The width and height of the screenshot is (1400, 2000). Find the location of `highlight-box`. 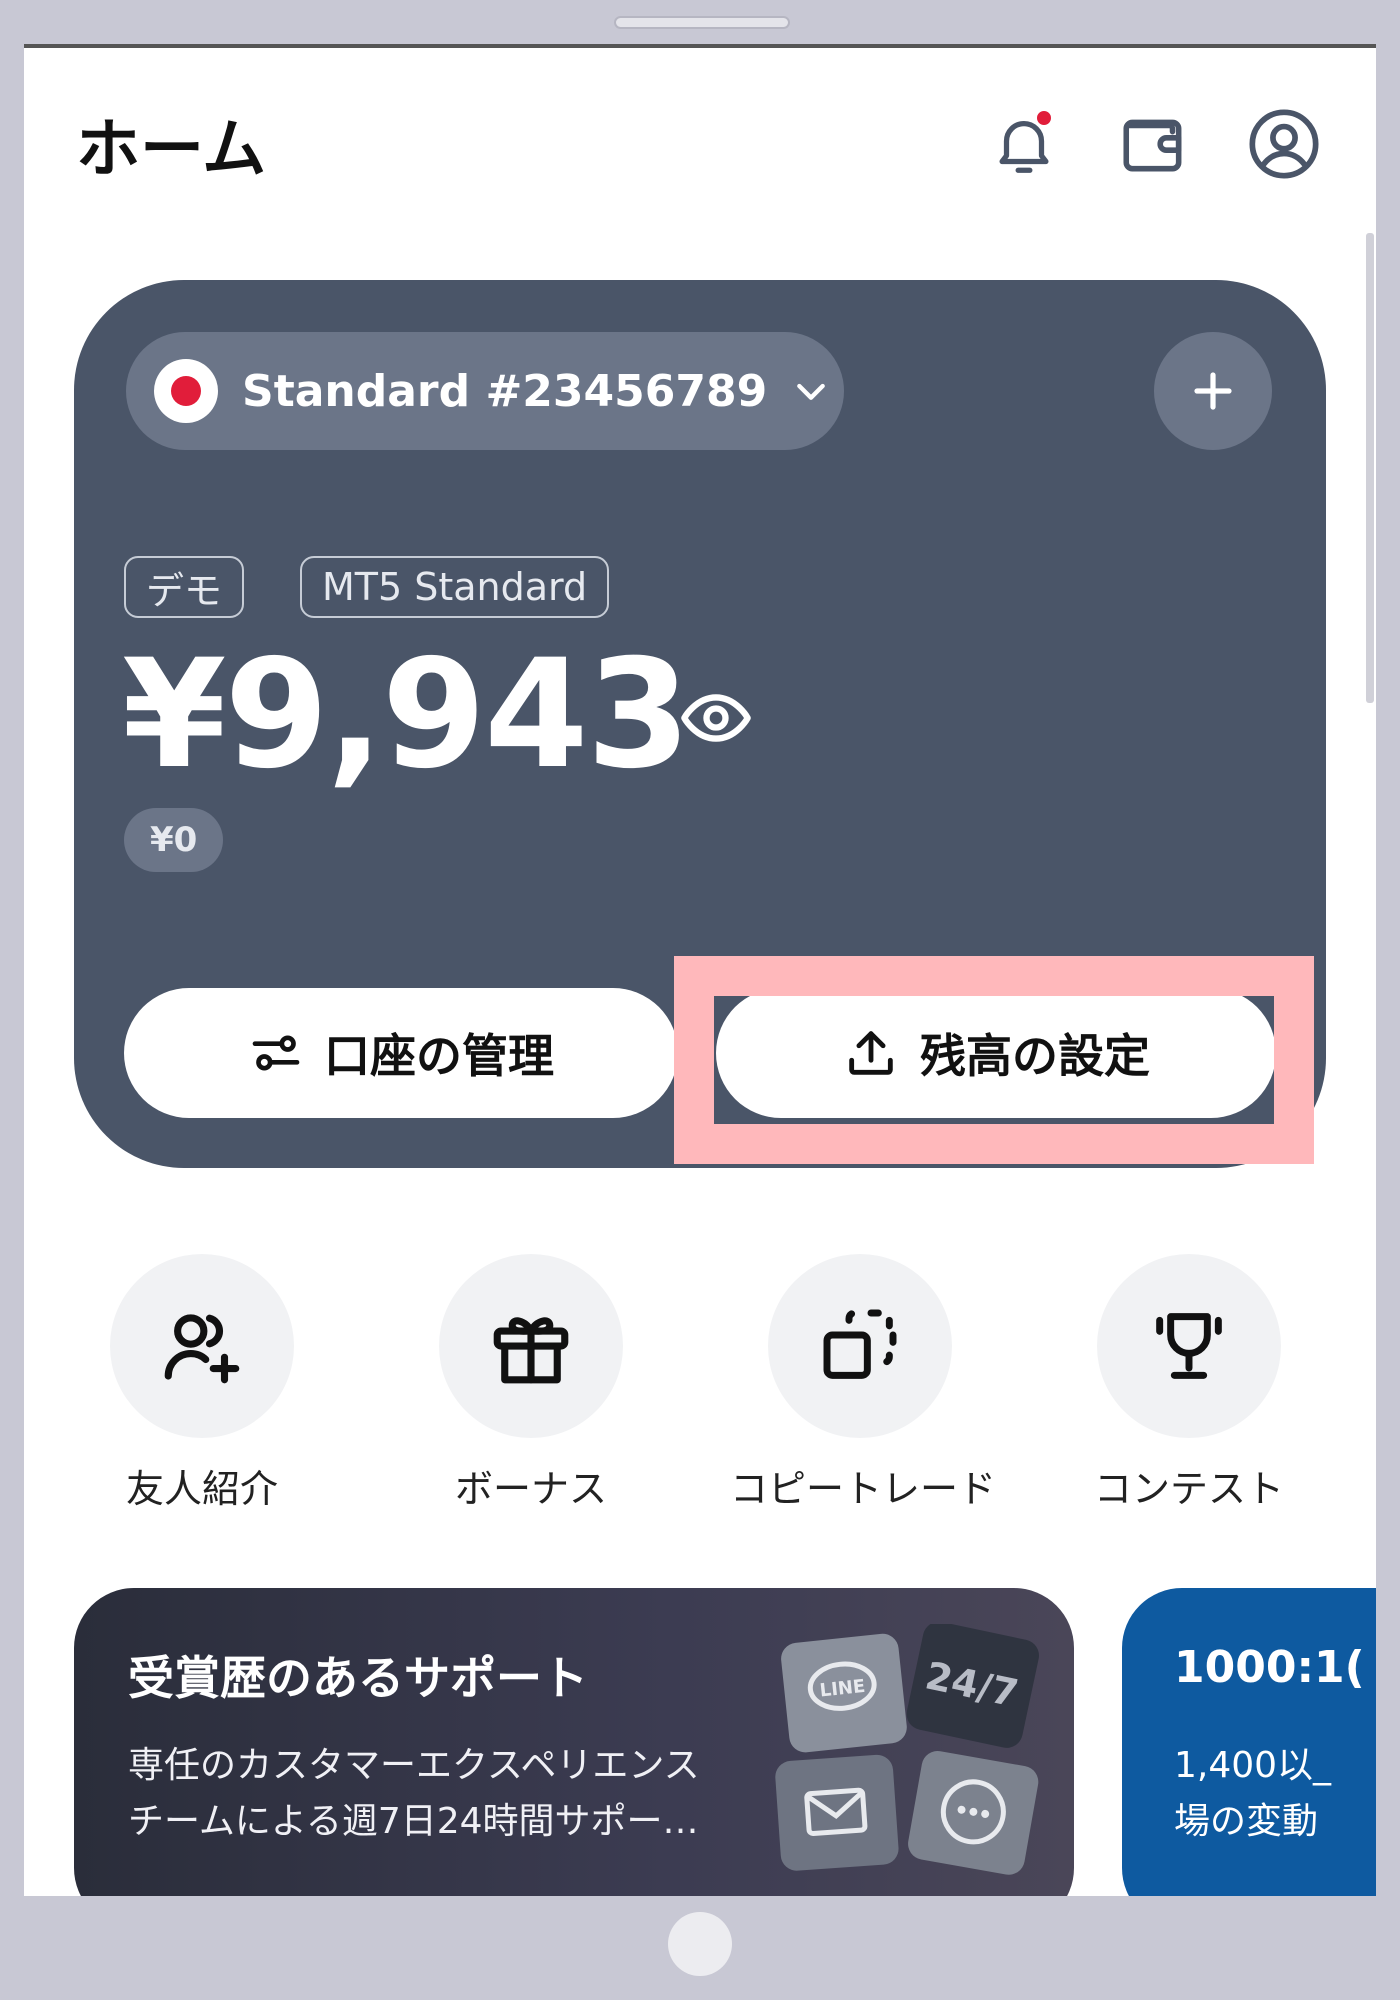

highlight-box is located at coordinates (994, 1060).